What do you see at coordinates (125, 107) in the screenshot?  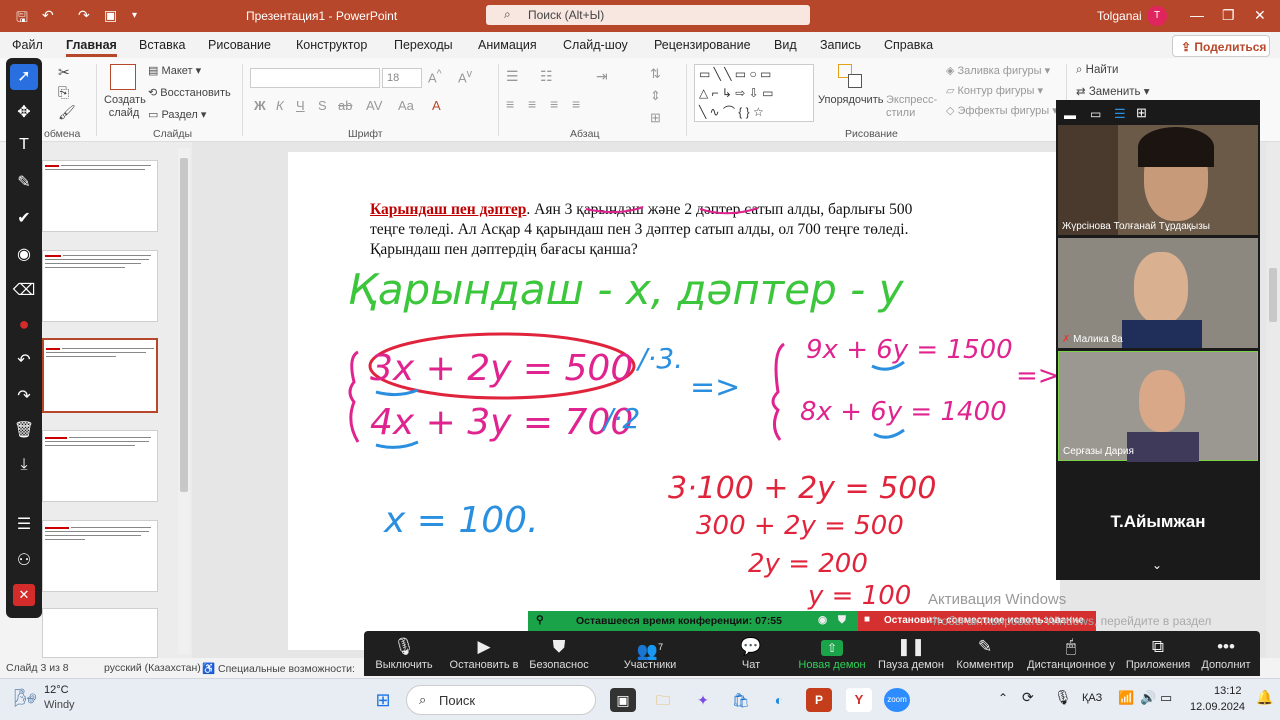 I see `new-slide-button: Создать слайд` at bounding box center [125, 107].